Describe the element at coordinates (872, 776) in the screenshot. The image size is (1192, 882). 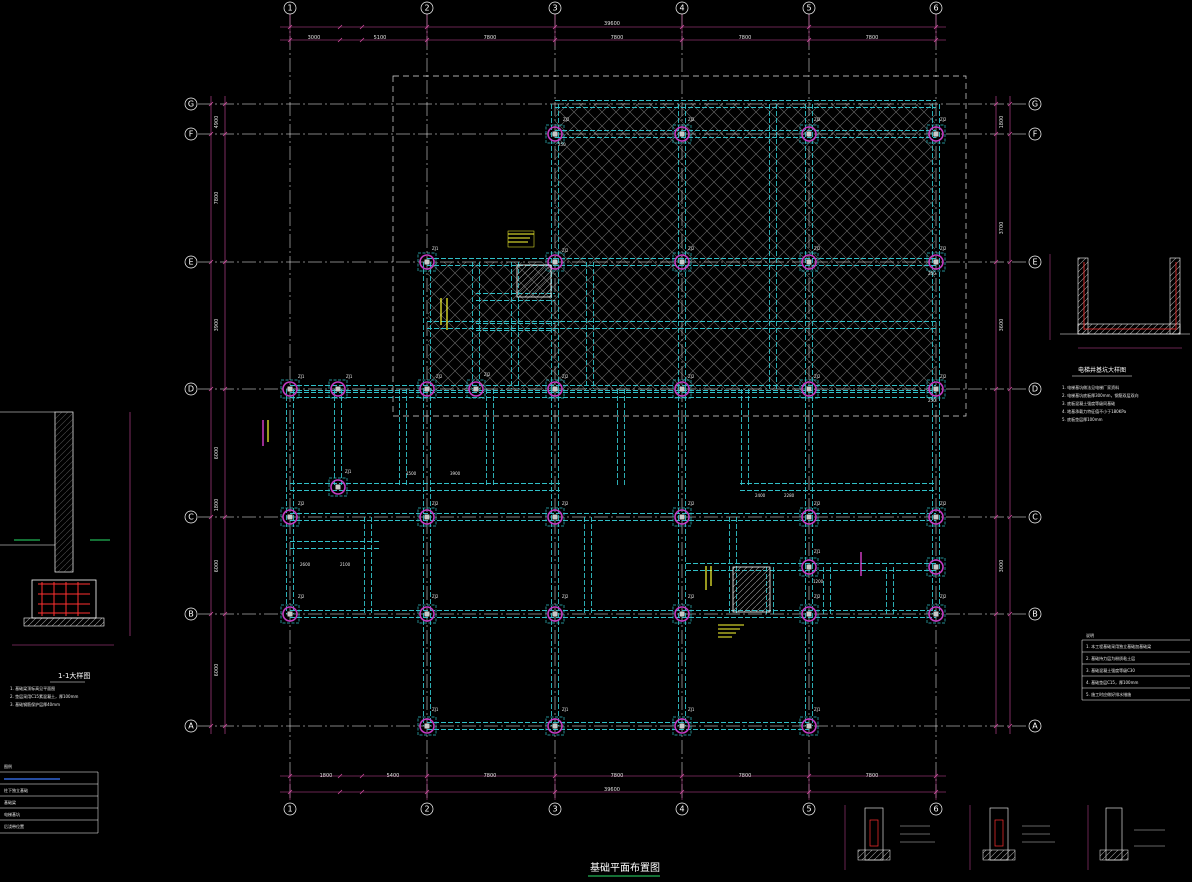
I see `dim-bottom-span-6: 7800` at that location.